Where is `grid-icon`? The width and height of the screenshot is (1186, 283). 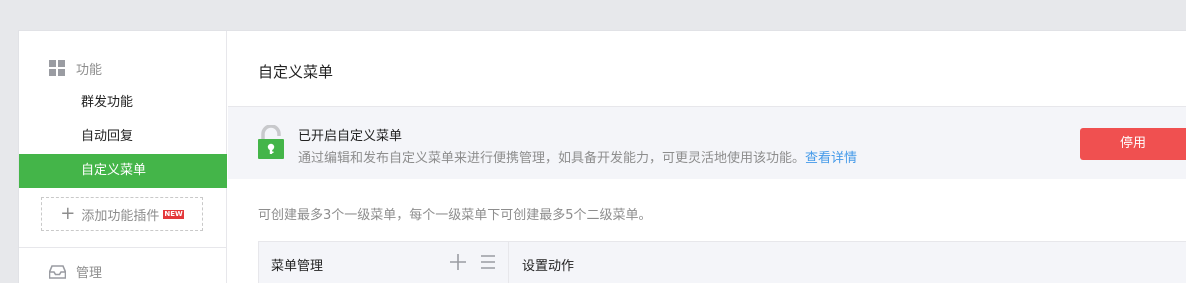
grid-icon is located at coordinates (57, 68).